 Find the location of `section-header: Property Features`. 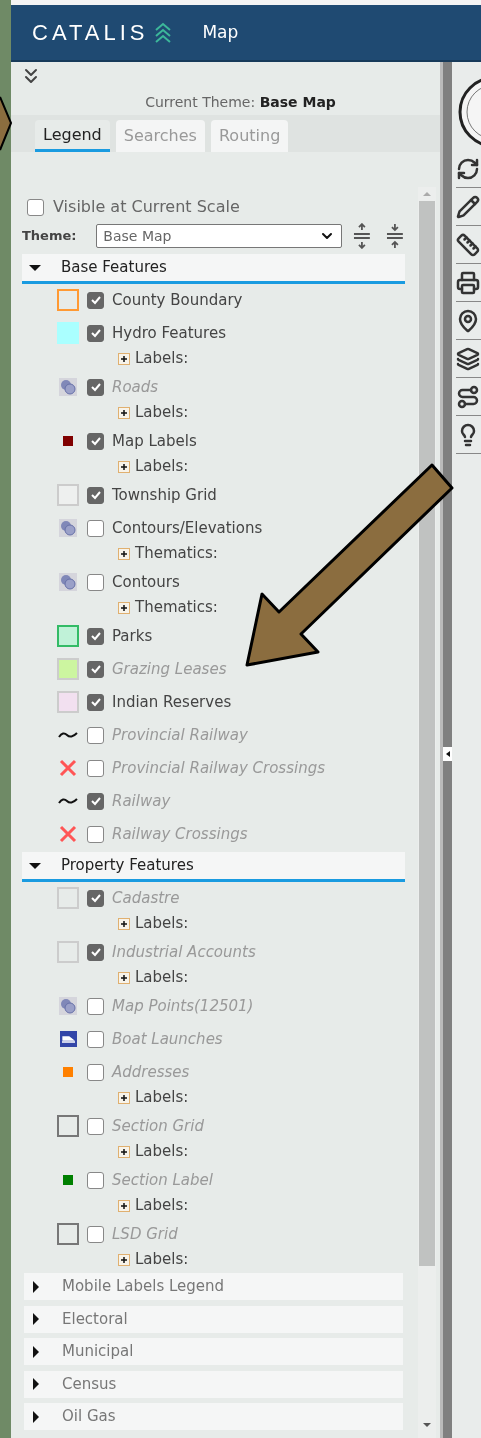

section-header: Property Features is located at coordinates (213, 867).